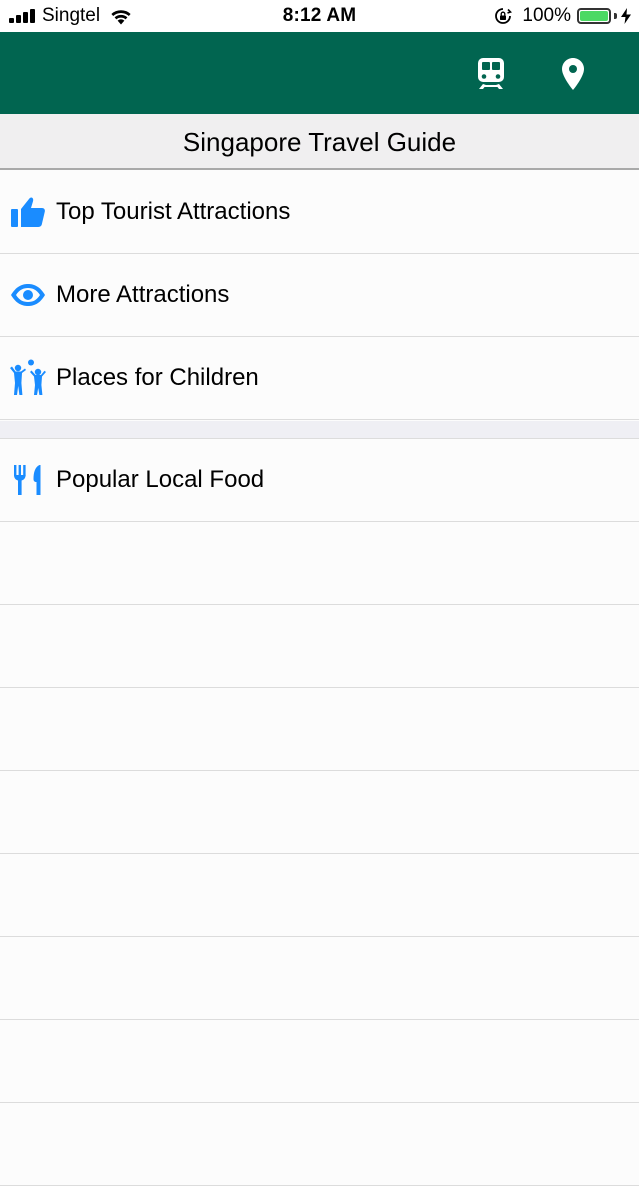 This screenshot has width=639, height=1186. What do you see at coordinates (319, 480) in the screenshot?
I see `menu-item-popular-local-food: Popular Local Food` at bounding box center [319, 480].